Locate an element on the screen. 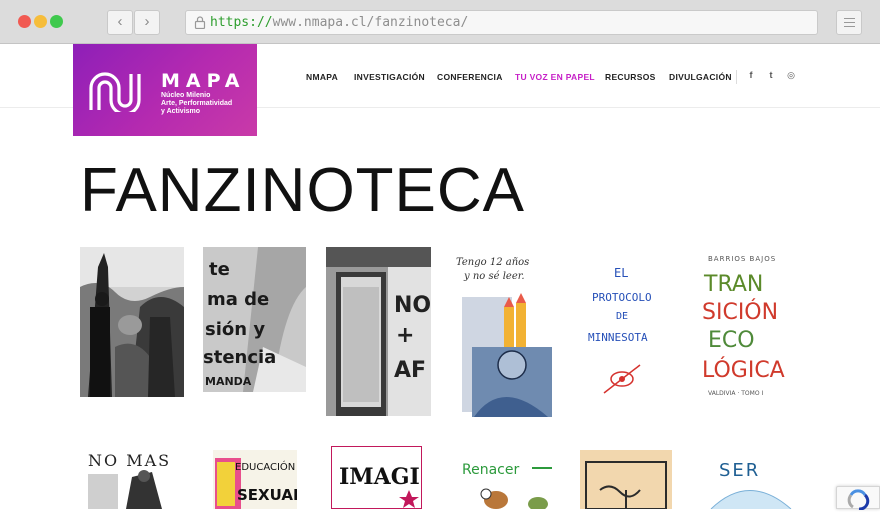 Image resolution: width=880 pixels, height=515 pixels. renacer-image: Renacer is located at coordinates (506, 480).